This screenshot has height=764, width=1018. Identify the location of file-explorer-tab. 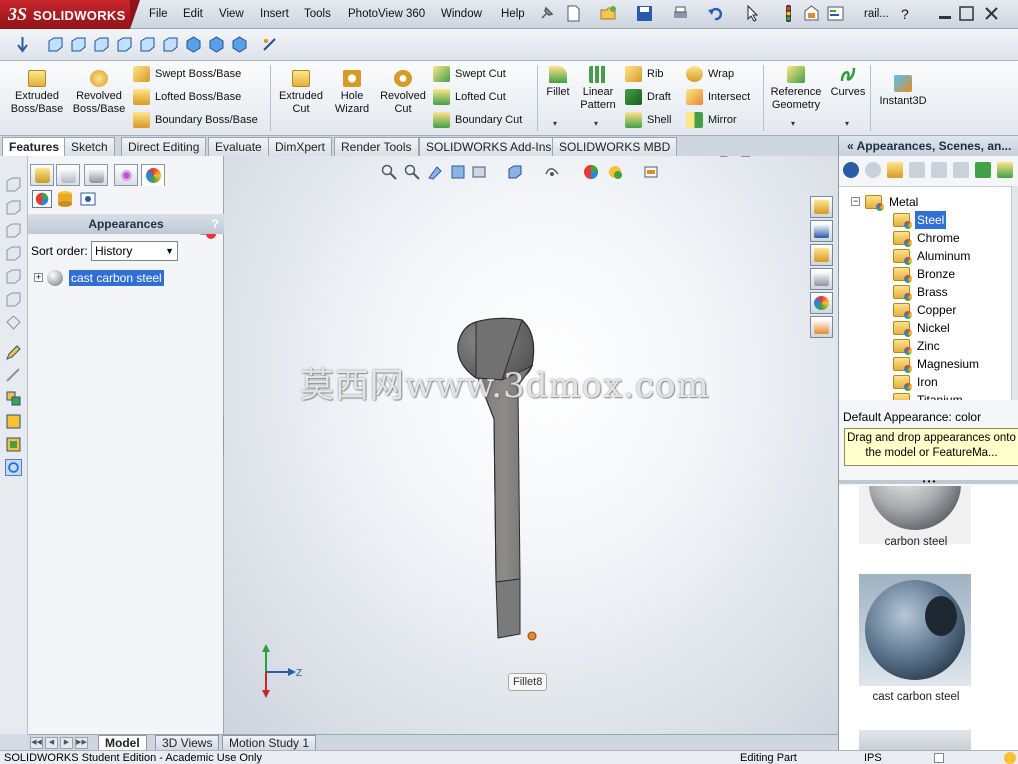
(821, 255).